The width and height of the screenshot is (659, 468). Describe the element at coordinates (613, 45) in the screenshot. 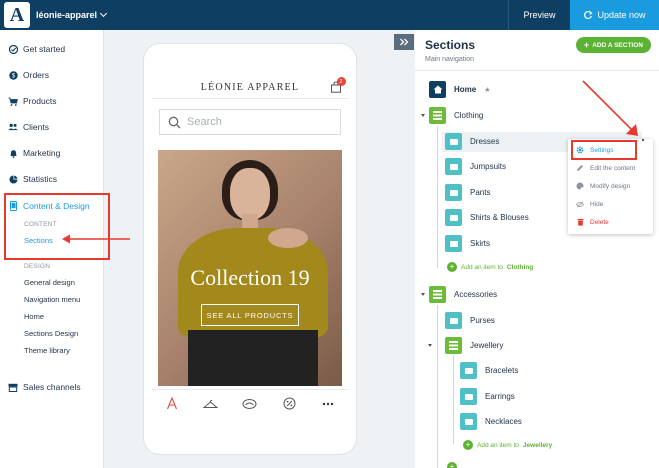

I see `add-section-button: + ADD A SECTION` at that location.